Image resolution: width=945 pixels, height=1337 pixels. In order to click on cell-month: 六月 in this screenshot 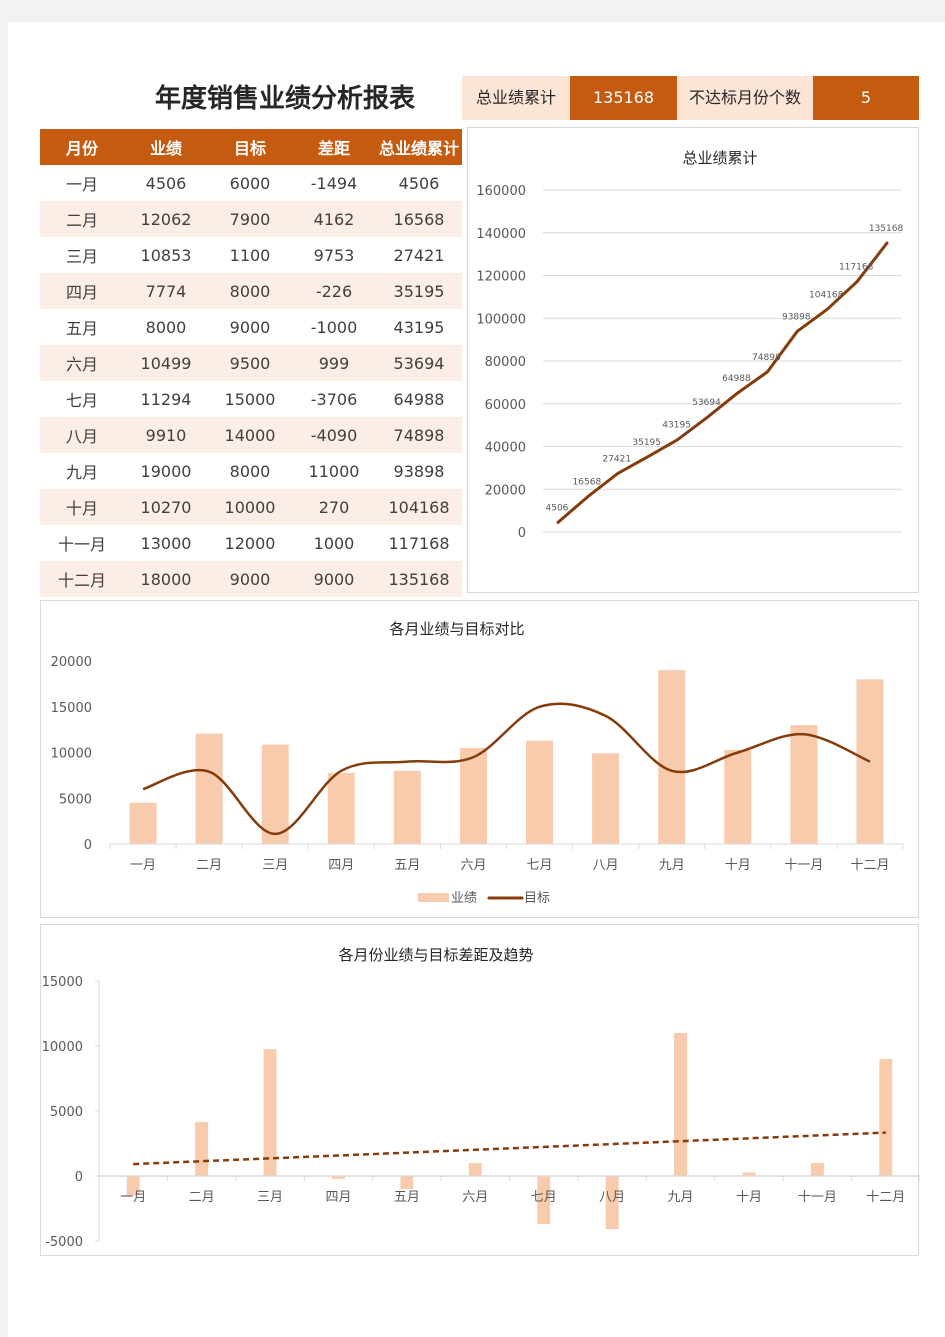, I will do `click(82, 363)`.